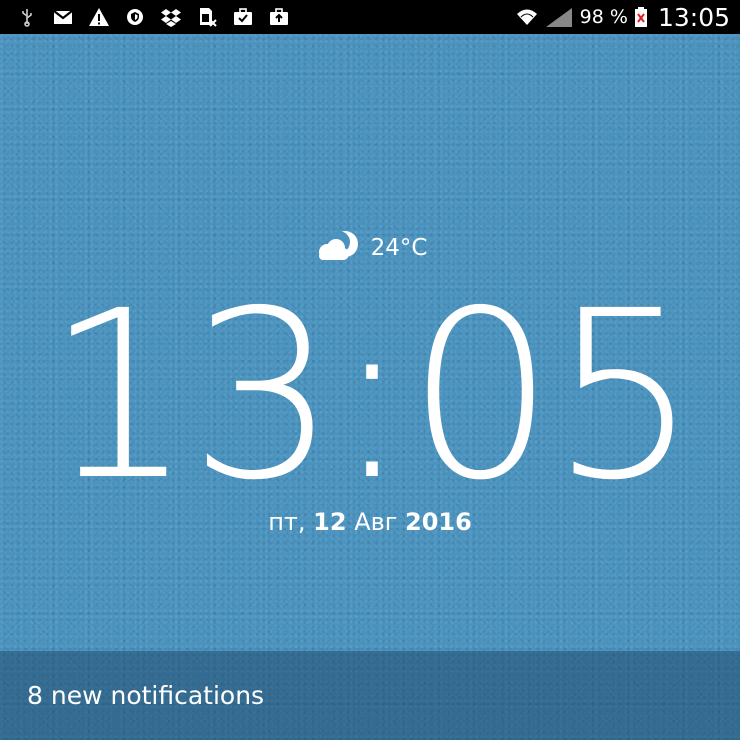  Describe the element at coordinates (438, 522) in the screenshot. I see `date-year: 2016` at that location.